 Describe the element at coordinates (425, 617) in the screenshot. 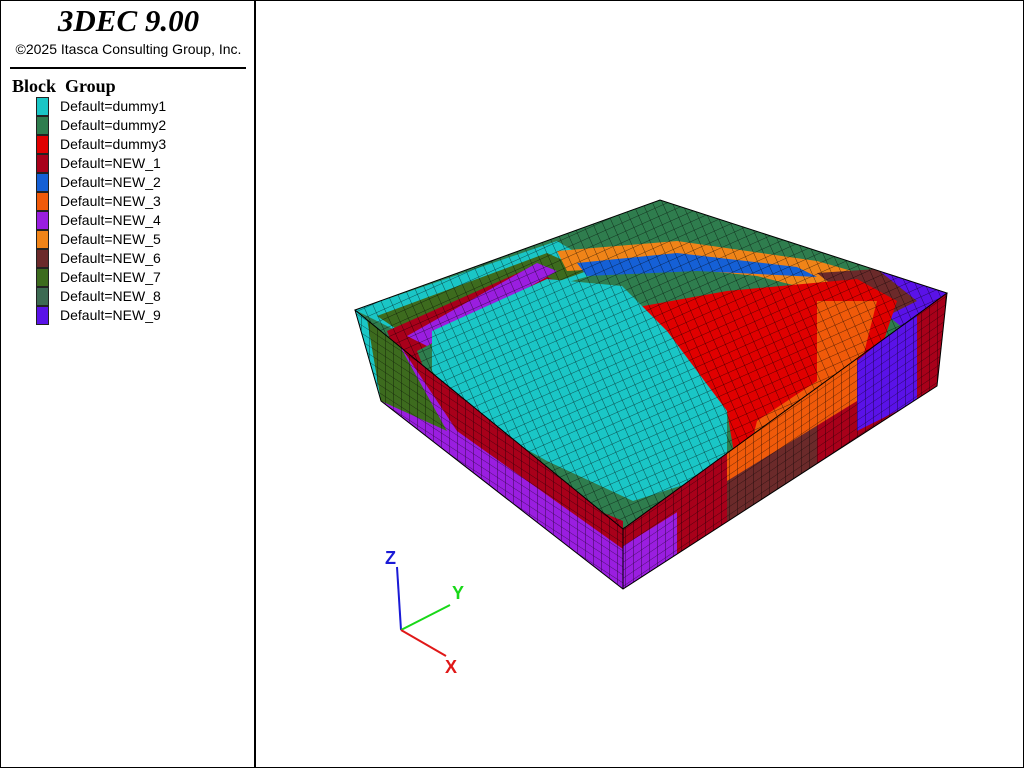

I see `y-axis-line` at that location.